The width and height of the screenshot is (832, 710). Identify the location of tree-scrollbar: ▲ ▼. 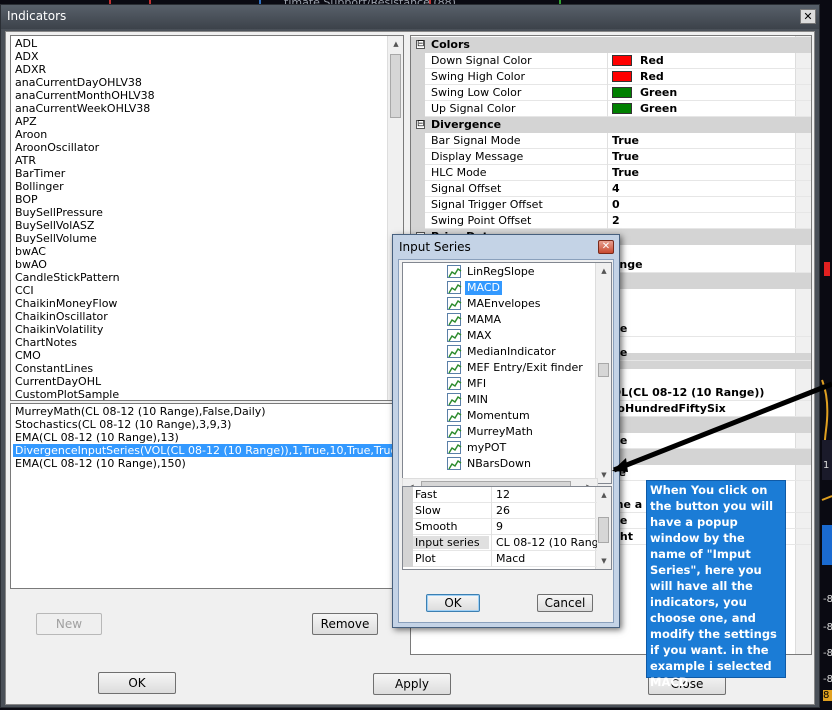
(603, 373).